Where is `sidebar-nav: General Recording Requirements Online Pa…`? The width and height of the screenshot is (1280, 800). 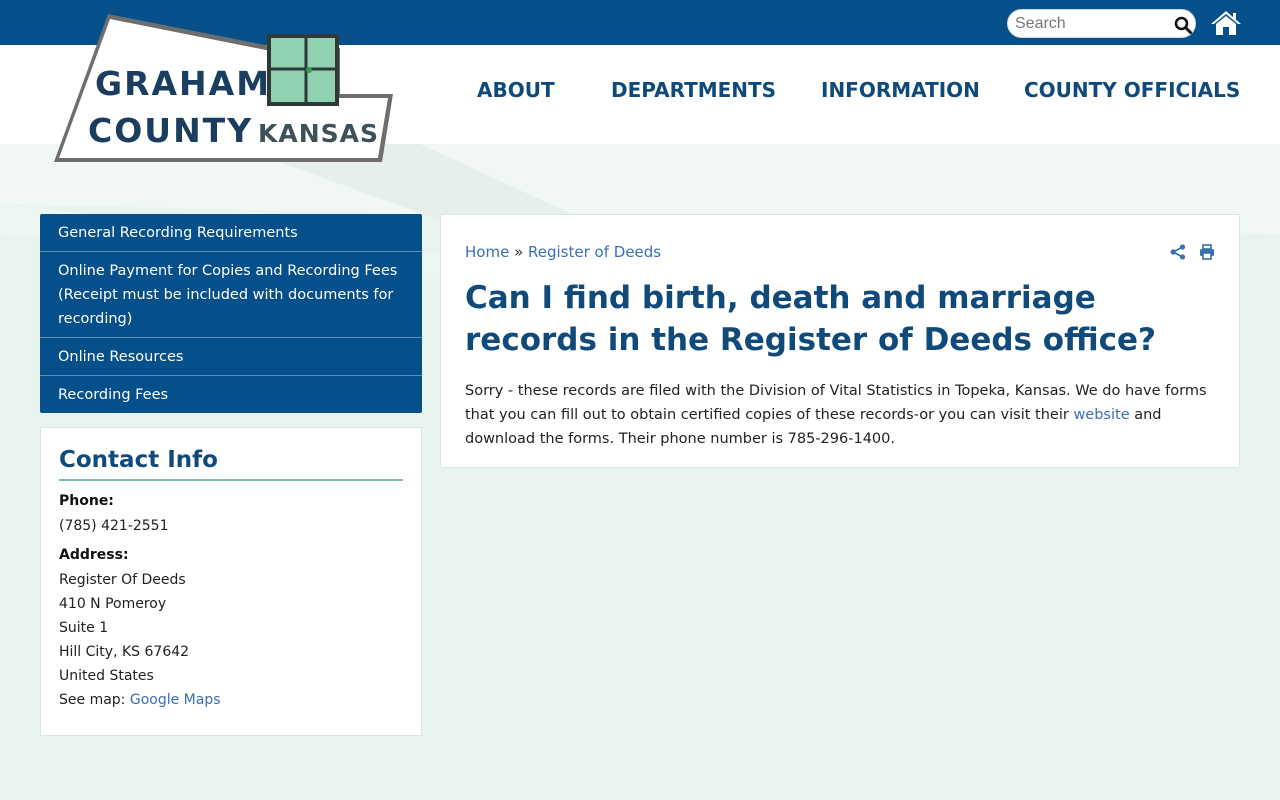 sidebar-nav: General Recording Requirements Online Pa… is located at coordinates (231, 313).